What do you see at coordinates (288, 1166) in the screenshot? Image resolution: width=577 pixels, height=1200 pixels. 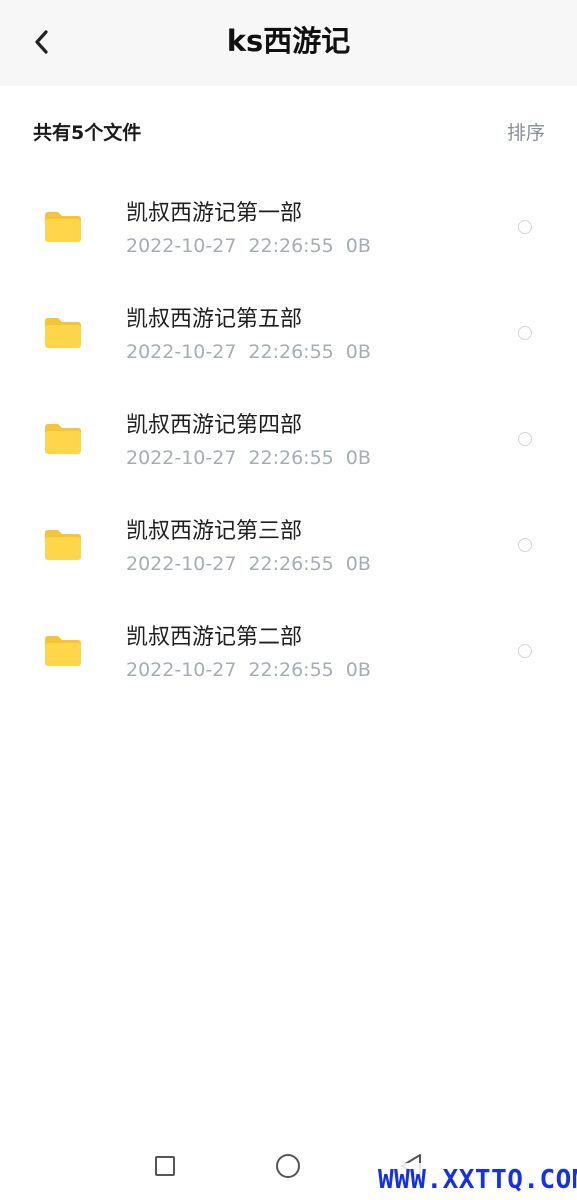 I see `circle-home-icon` at bounding box center [288, 1166].